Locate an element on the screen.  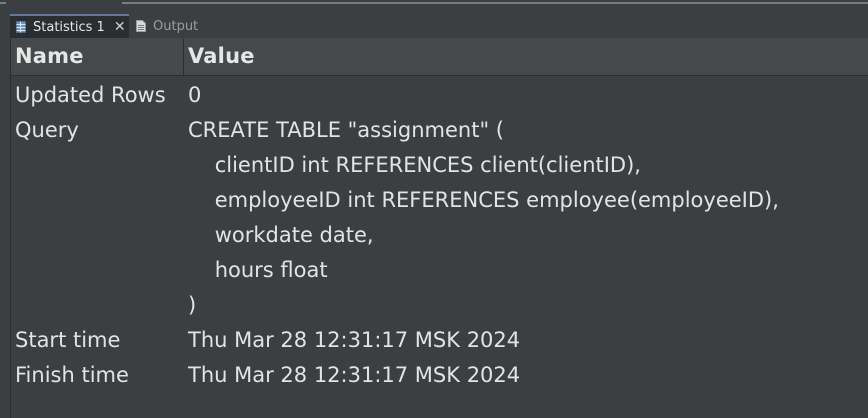
row-value-start-time: Thu Mar 28 12:31:17 MSK 2024 is located at coordinates (354, 340).